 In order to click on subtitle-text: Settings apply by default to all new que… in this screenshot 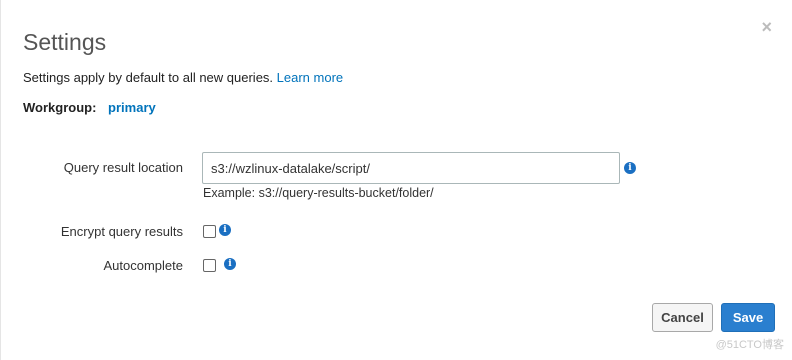, I will do `click(150, 77)`.